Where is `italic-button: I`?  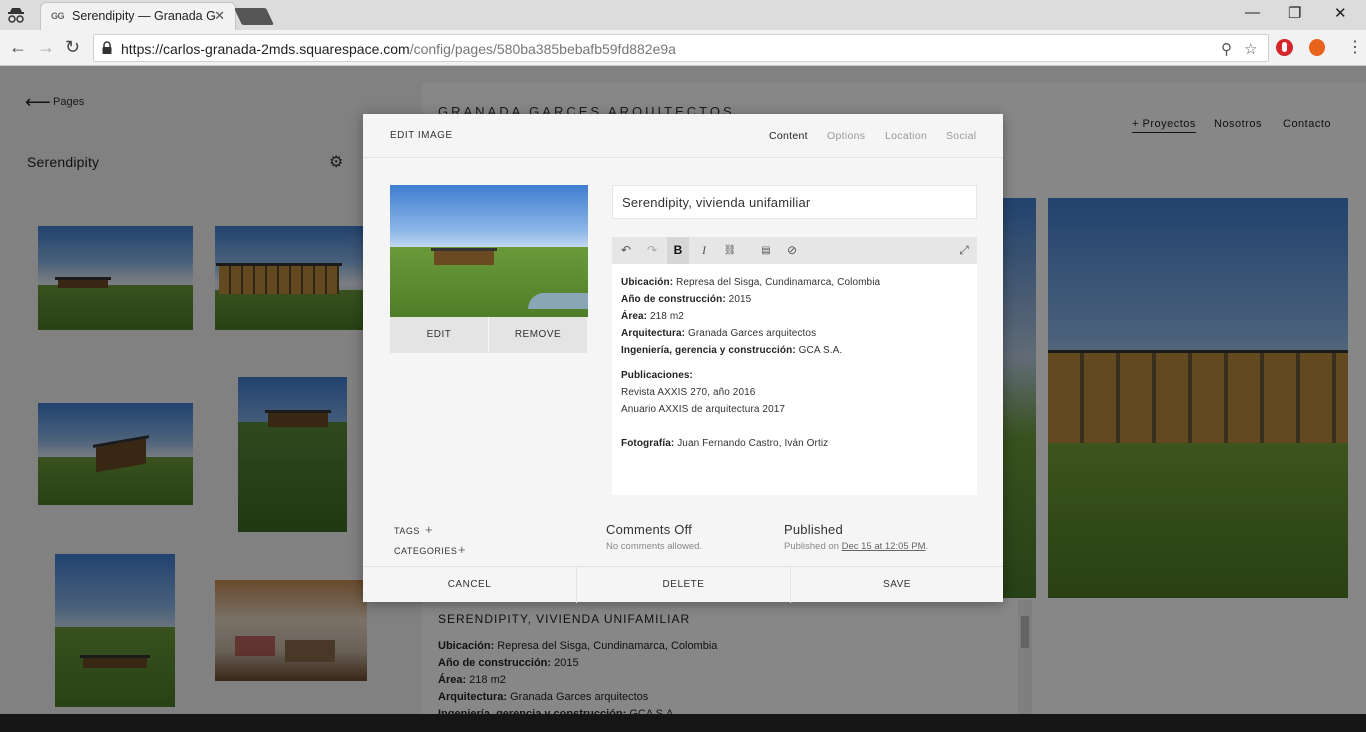
italic-button: I is located at coordinates (704, 250).